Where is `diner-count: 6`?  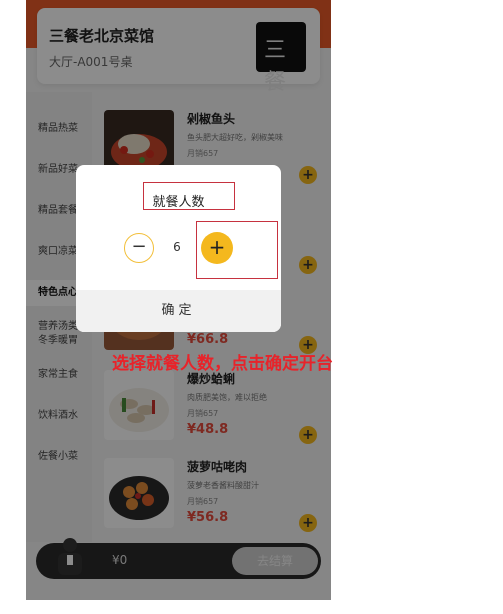
diner-count: 6 is located at coordinates (177, 247).